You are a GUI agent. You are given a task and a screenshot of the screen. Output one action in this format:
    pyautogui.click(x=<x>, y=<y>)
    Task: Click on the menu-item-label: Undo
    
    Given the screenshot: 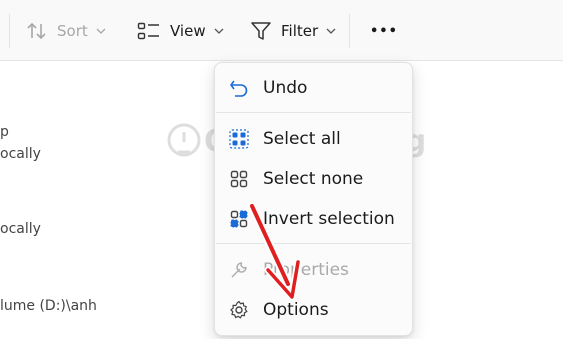 What is the action you would take?
    pyautogui.click(x=285, y=88)
    